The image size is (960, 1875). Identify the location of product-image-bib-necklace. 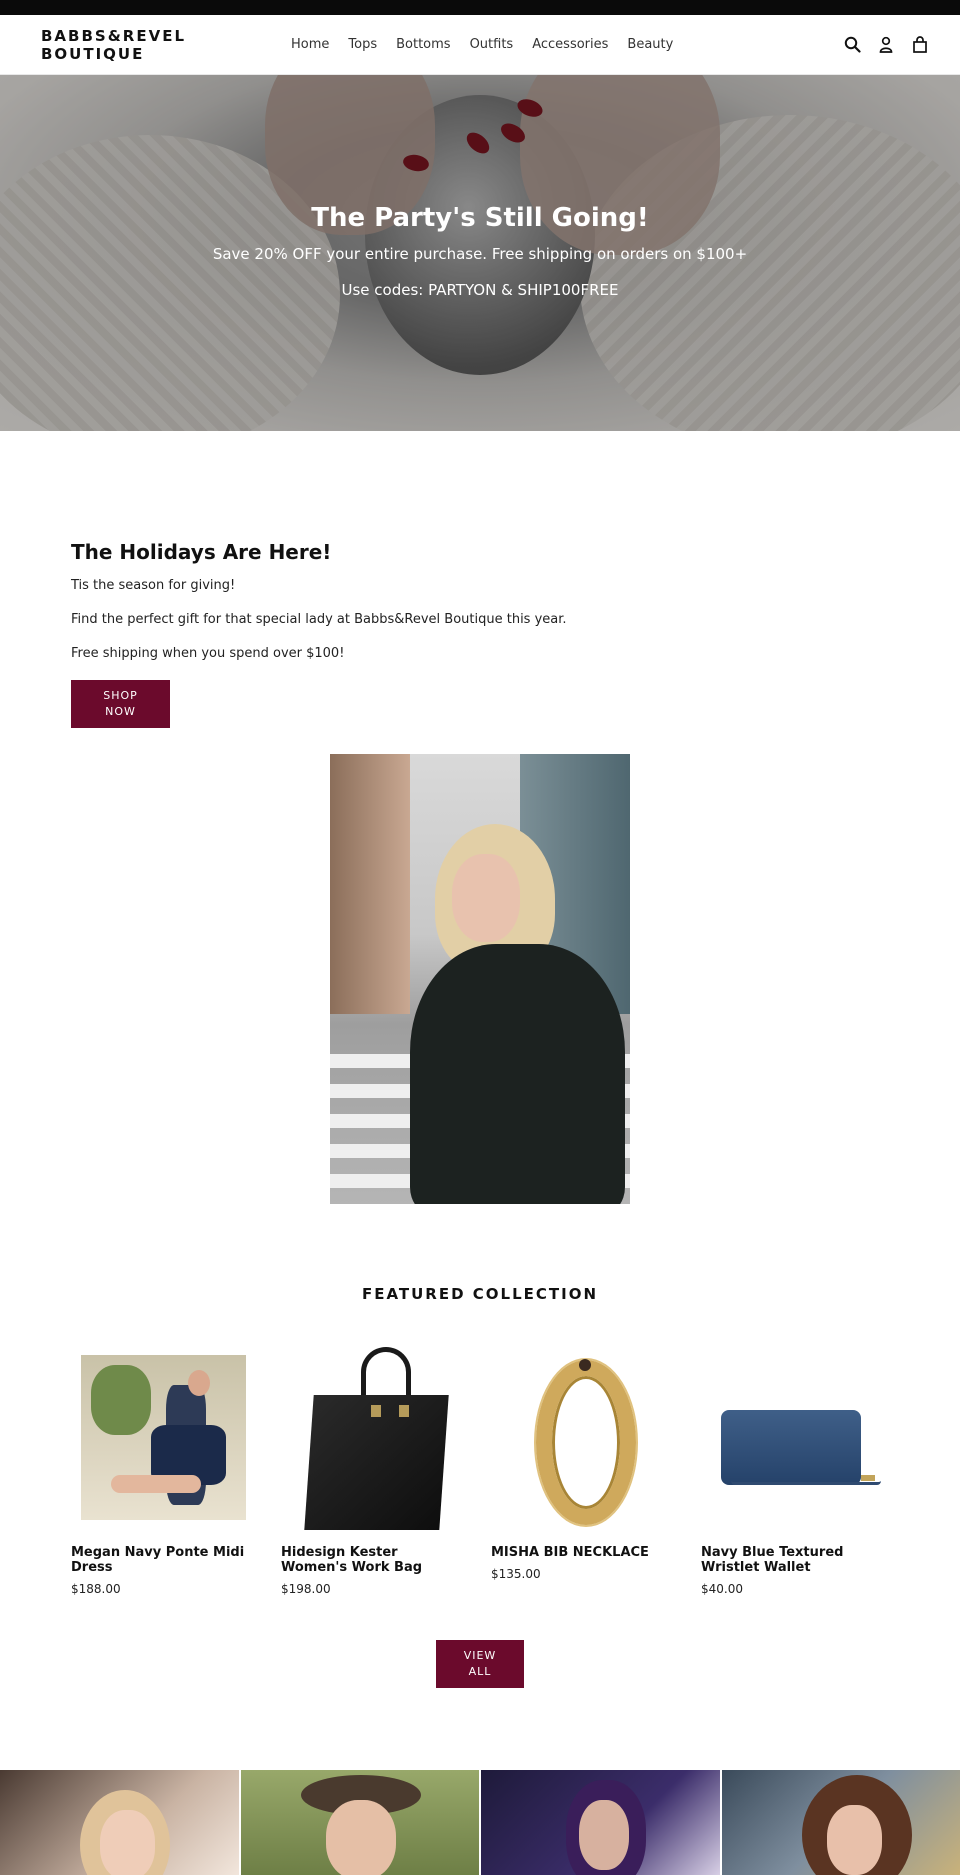
(582, 1440).